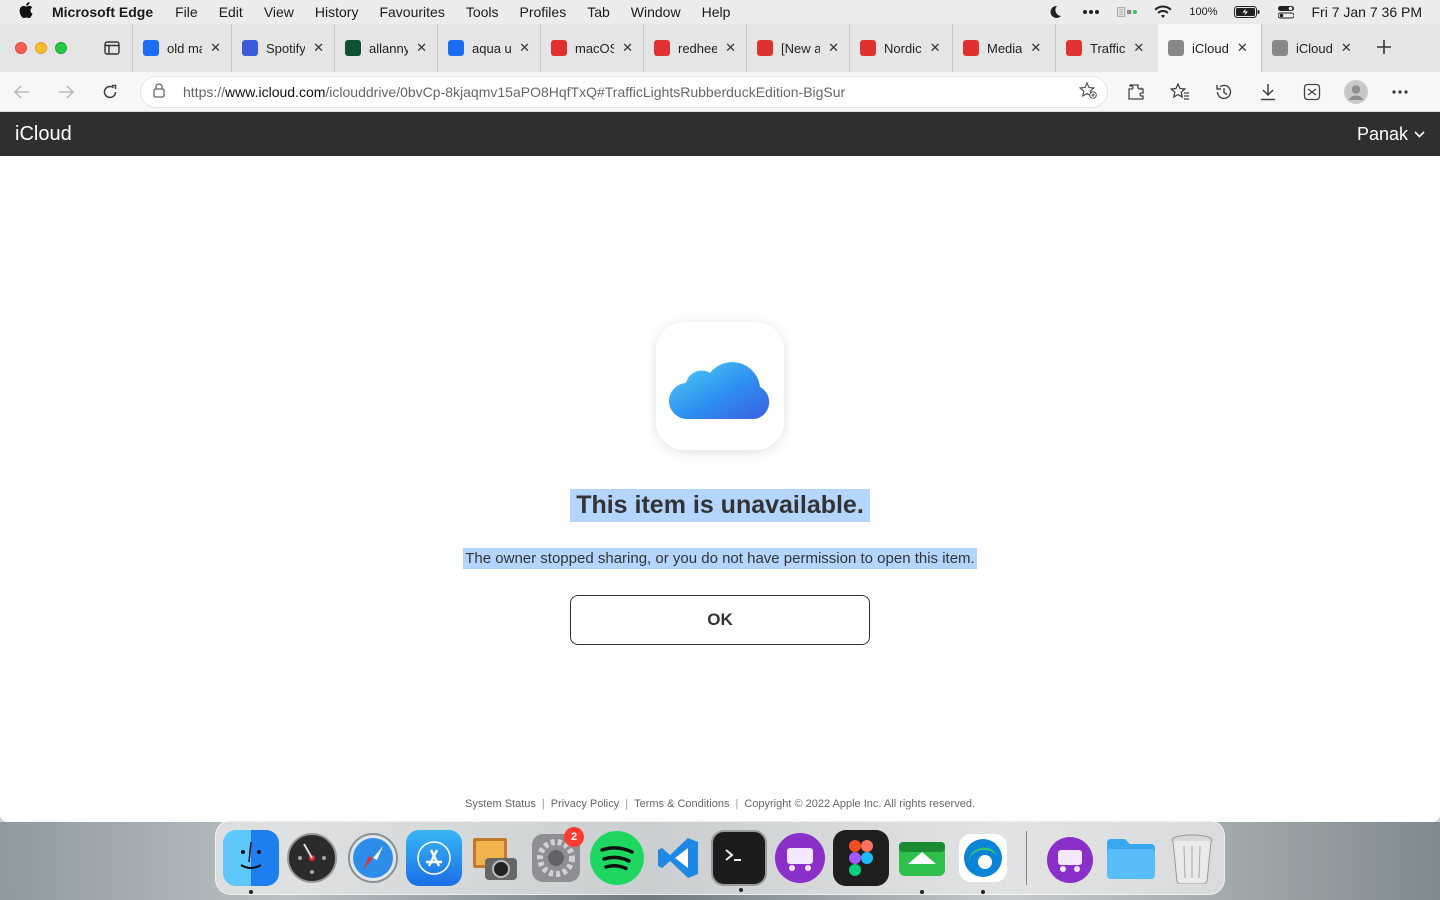  I want to click on dock-spotify-icon, so click(617, 858).